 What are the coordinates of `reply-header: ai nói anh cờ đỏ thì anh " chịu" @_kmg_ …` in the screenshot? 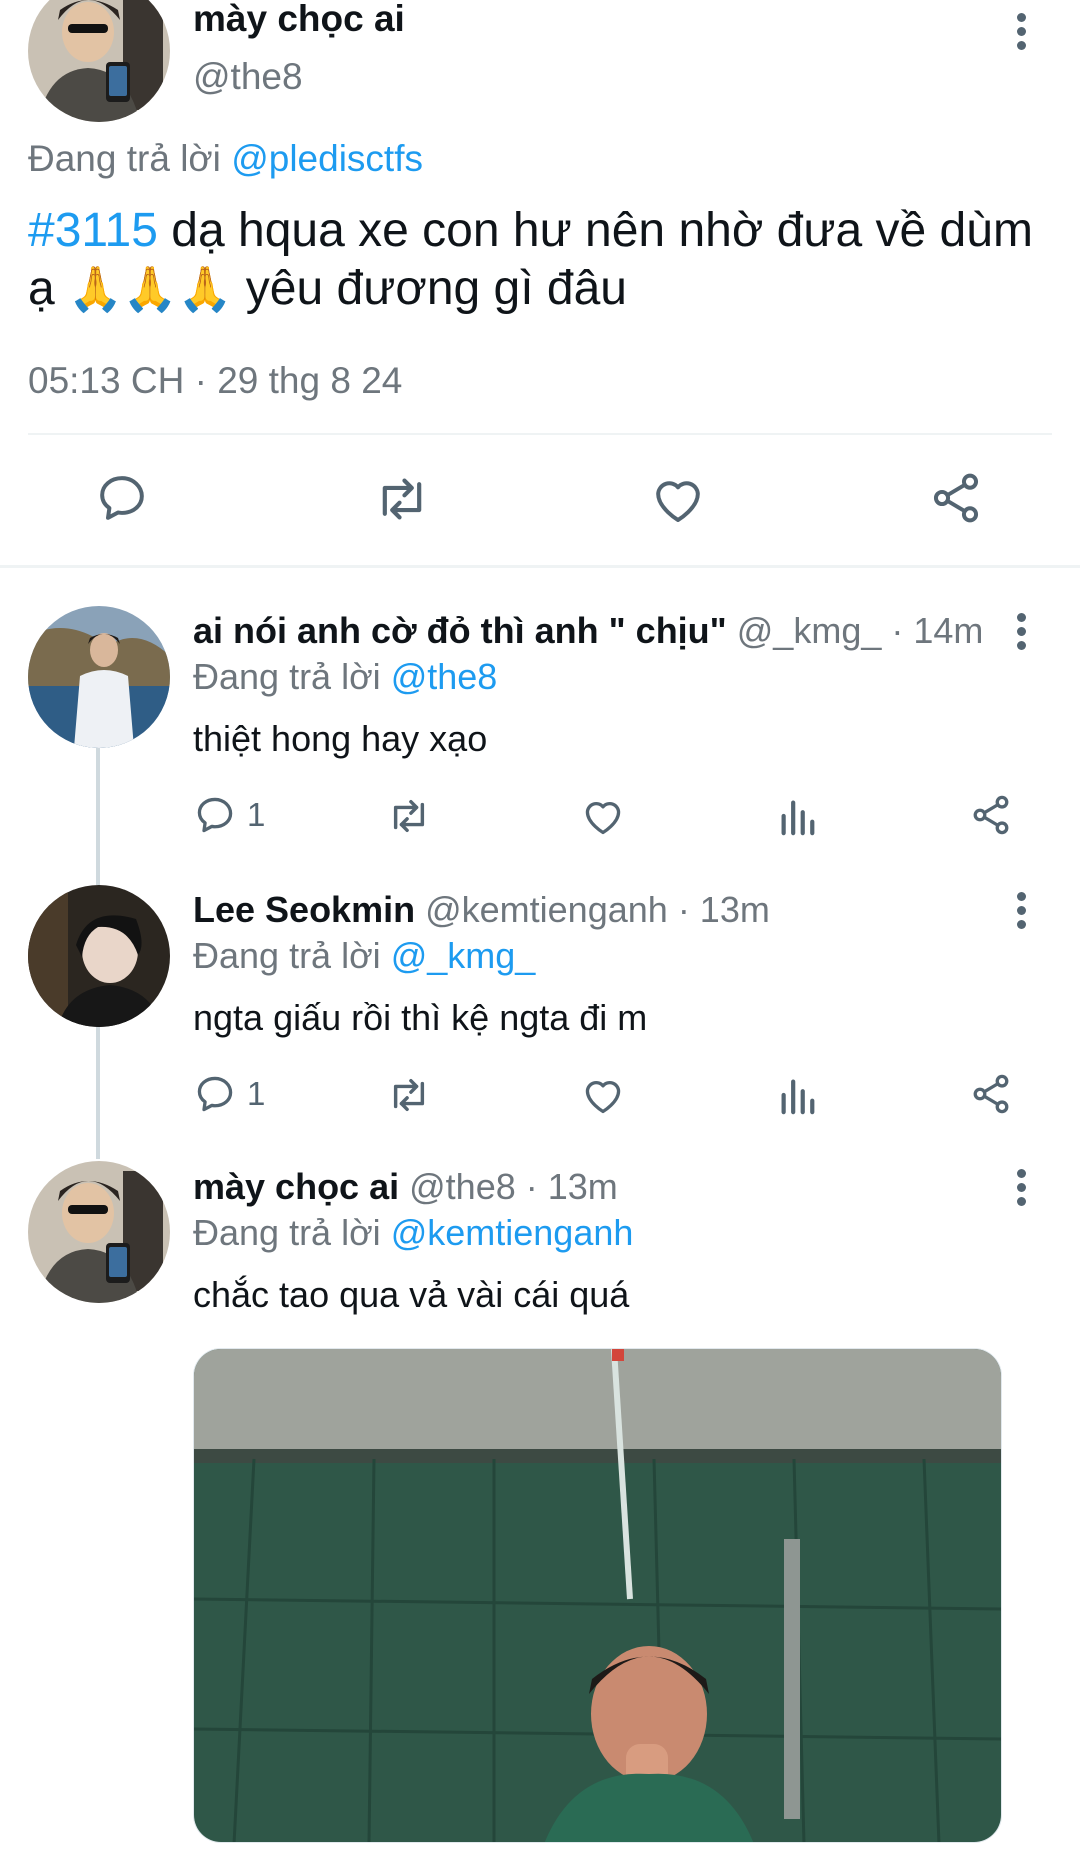 It's located at (588, 631).